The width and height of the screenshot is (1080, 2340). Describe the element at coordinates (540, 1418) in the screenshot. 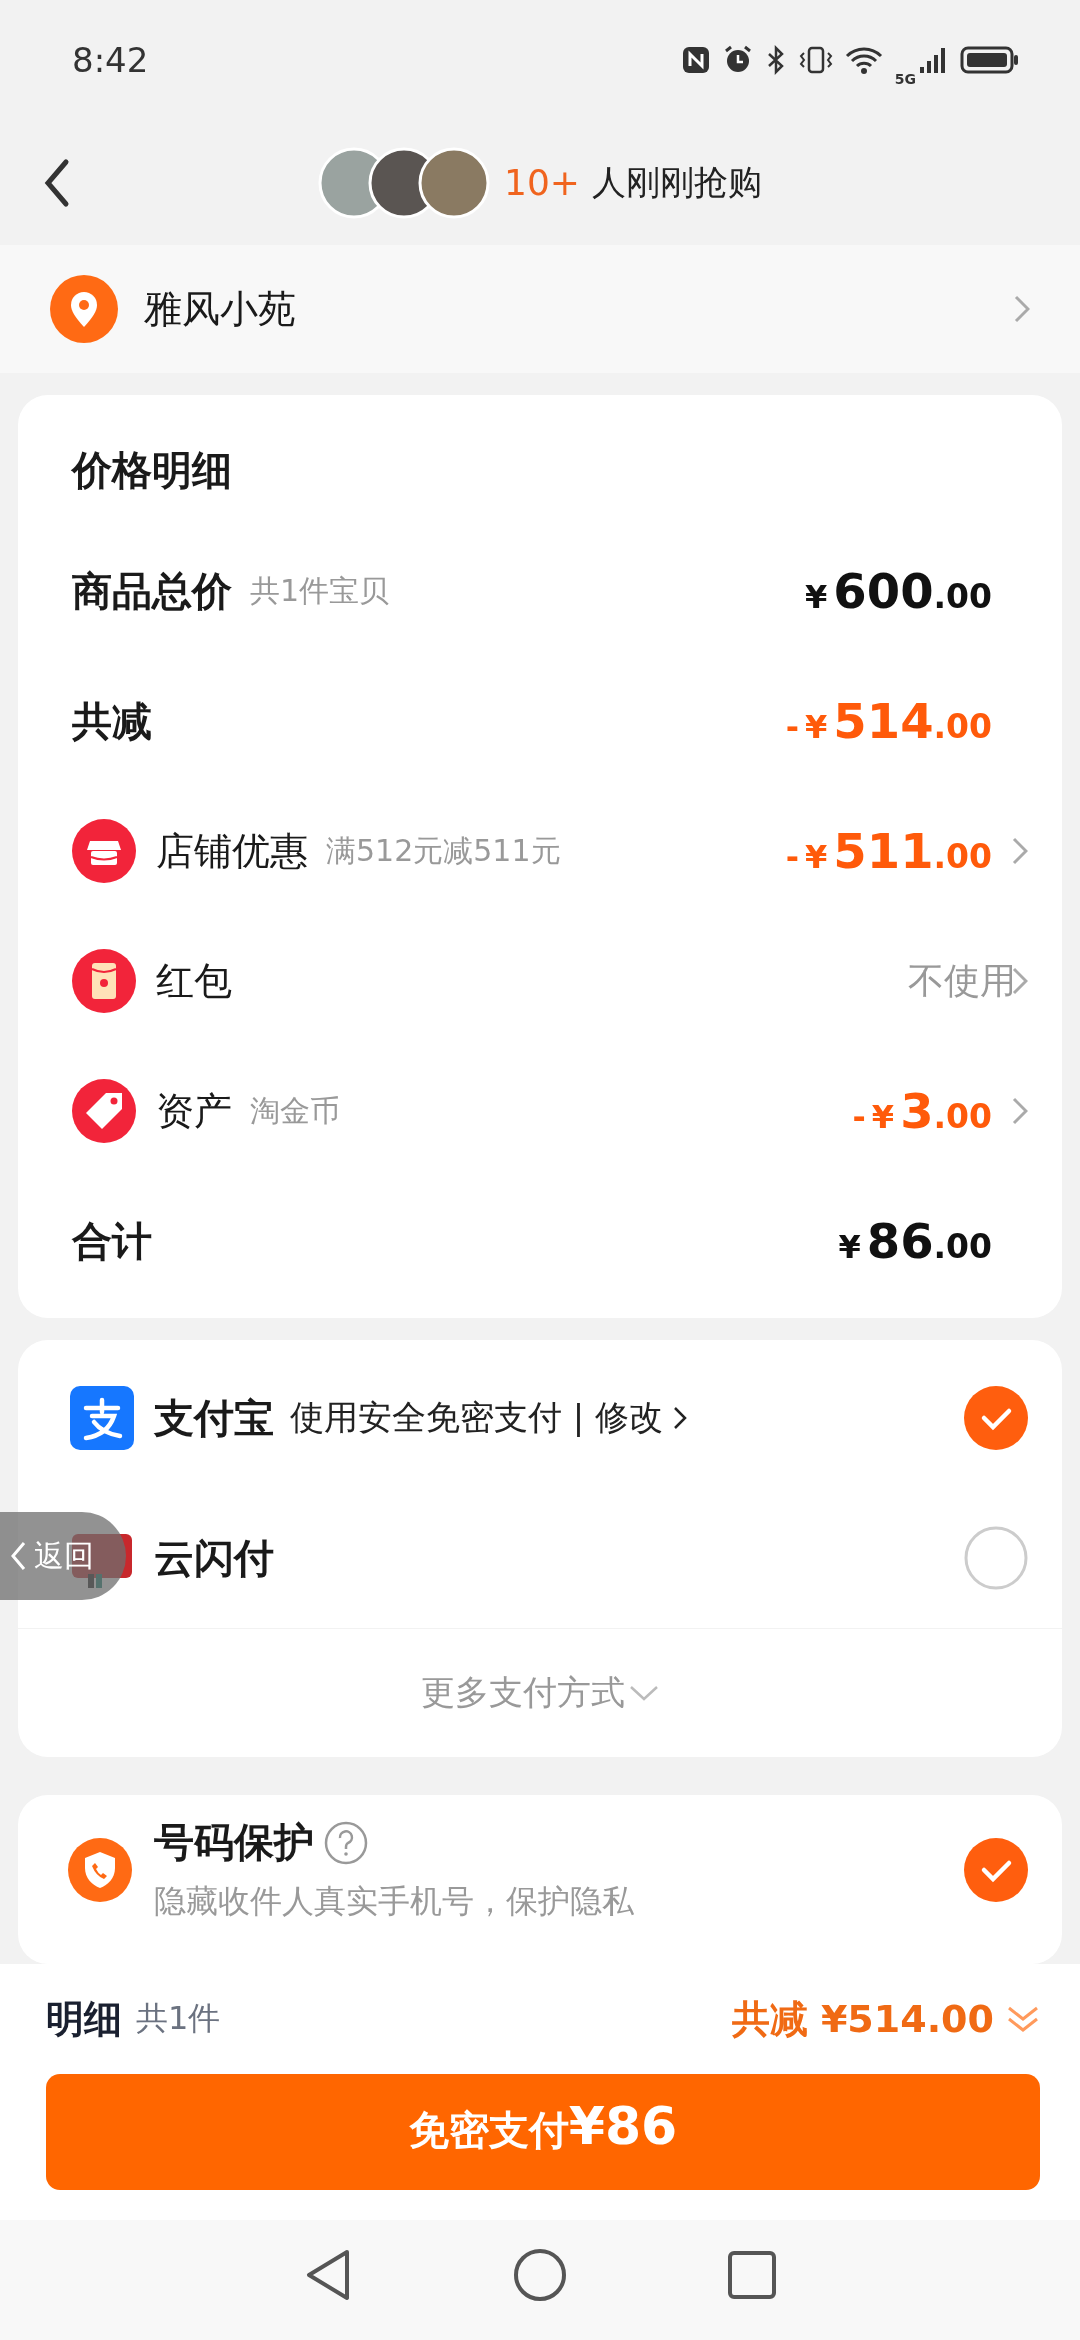

I see `payment-option: 支付宝 使用安全免密支付 | 修改` at that location.